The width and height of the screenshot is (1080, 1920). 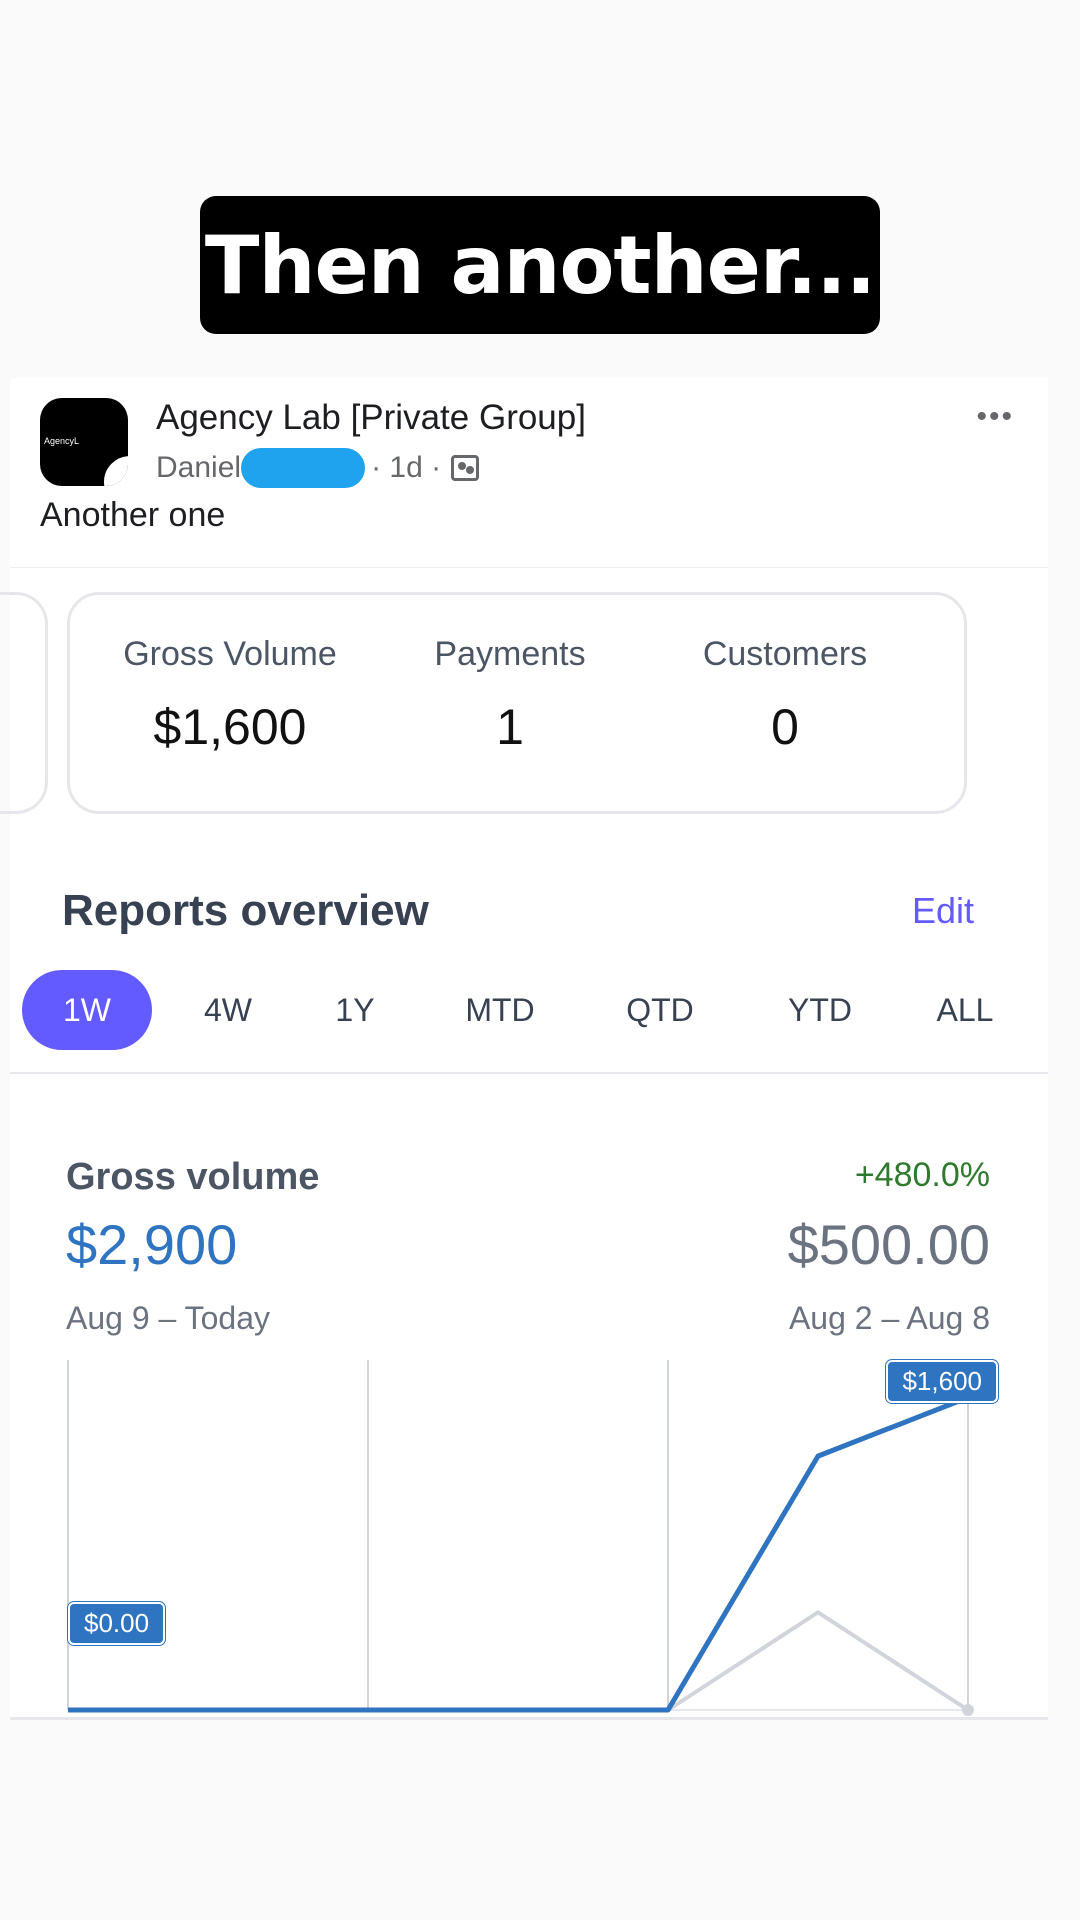 What do you see at coordinates (228, 1010) in the screenshot?
I see `tab-4w: 4W` at bounding box center [228, 1010].